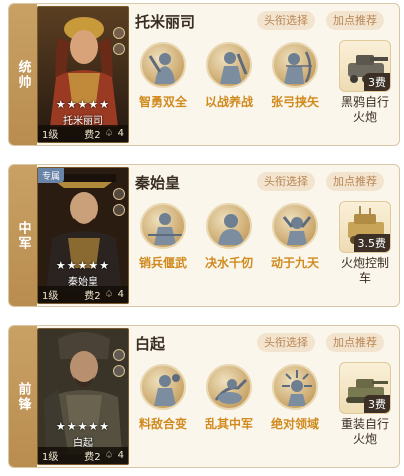 This screenshot has width=404, height=476. I want to click on role-strip: 前锋, so click(23, 396).